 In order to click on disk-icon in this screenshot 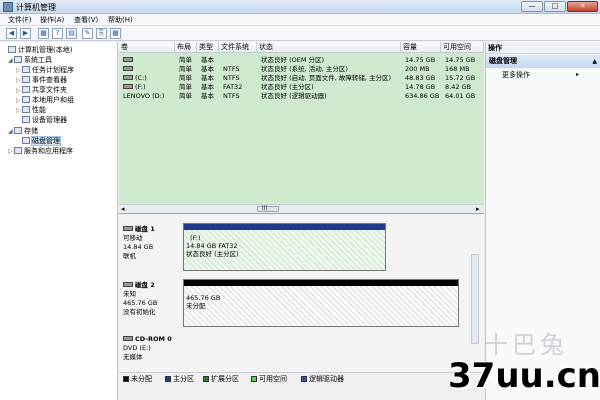, I will do `click(26, 140)`.